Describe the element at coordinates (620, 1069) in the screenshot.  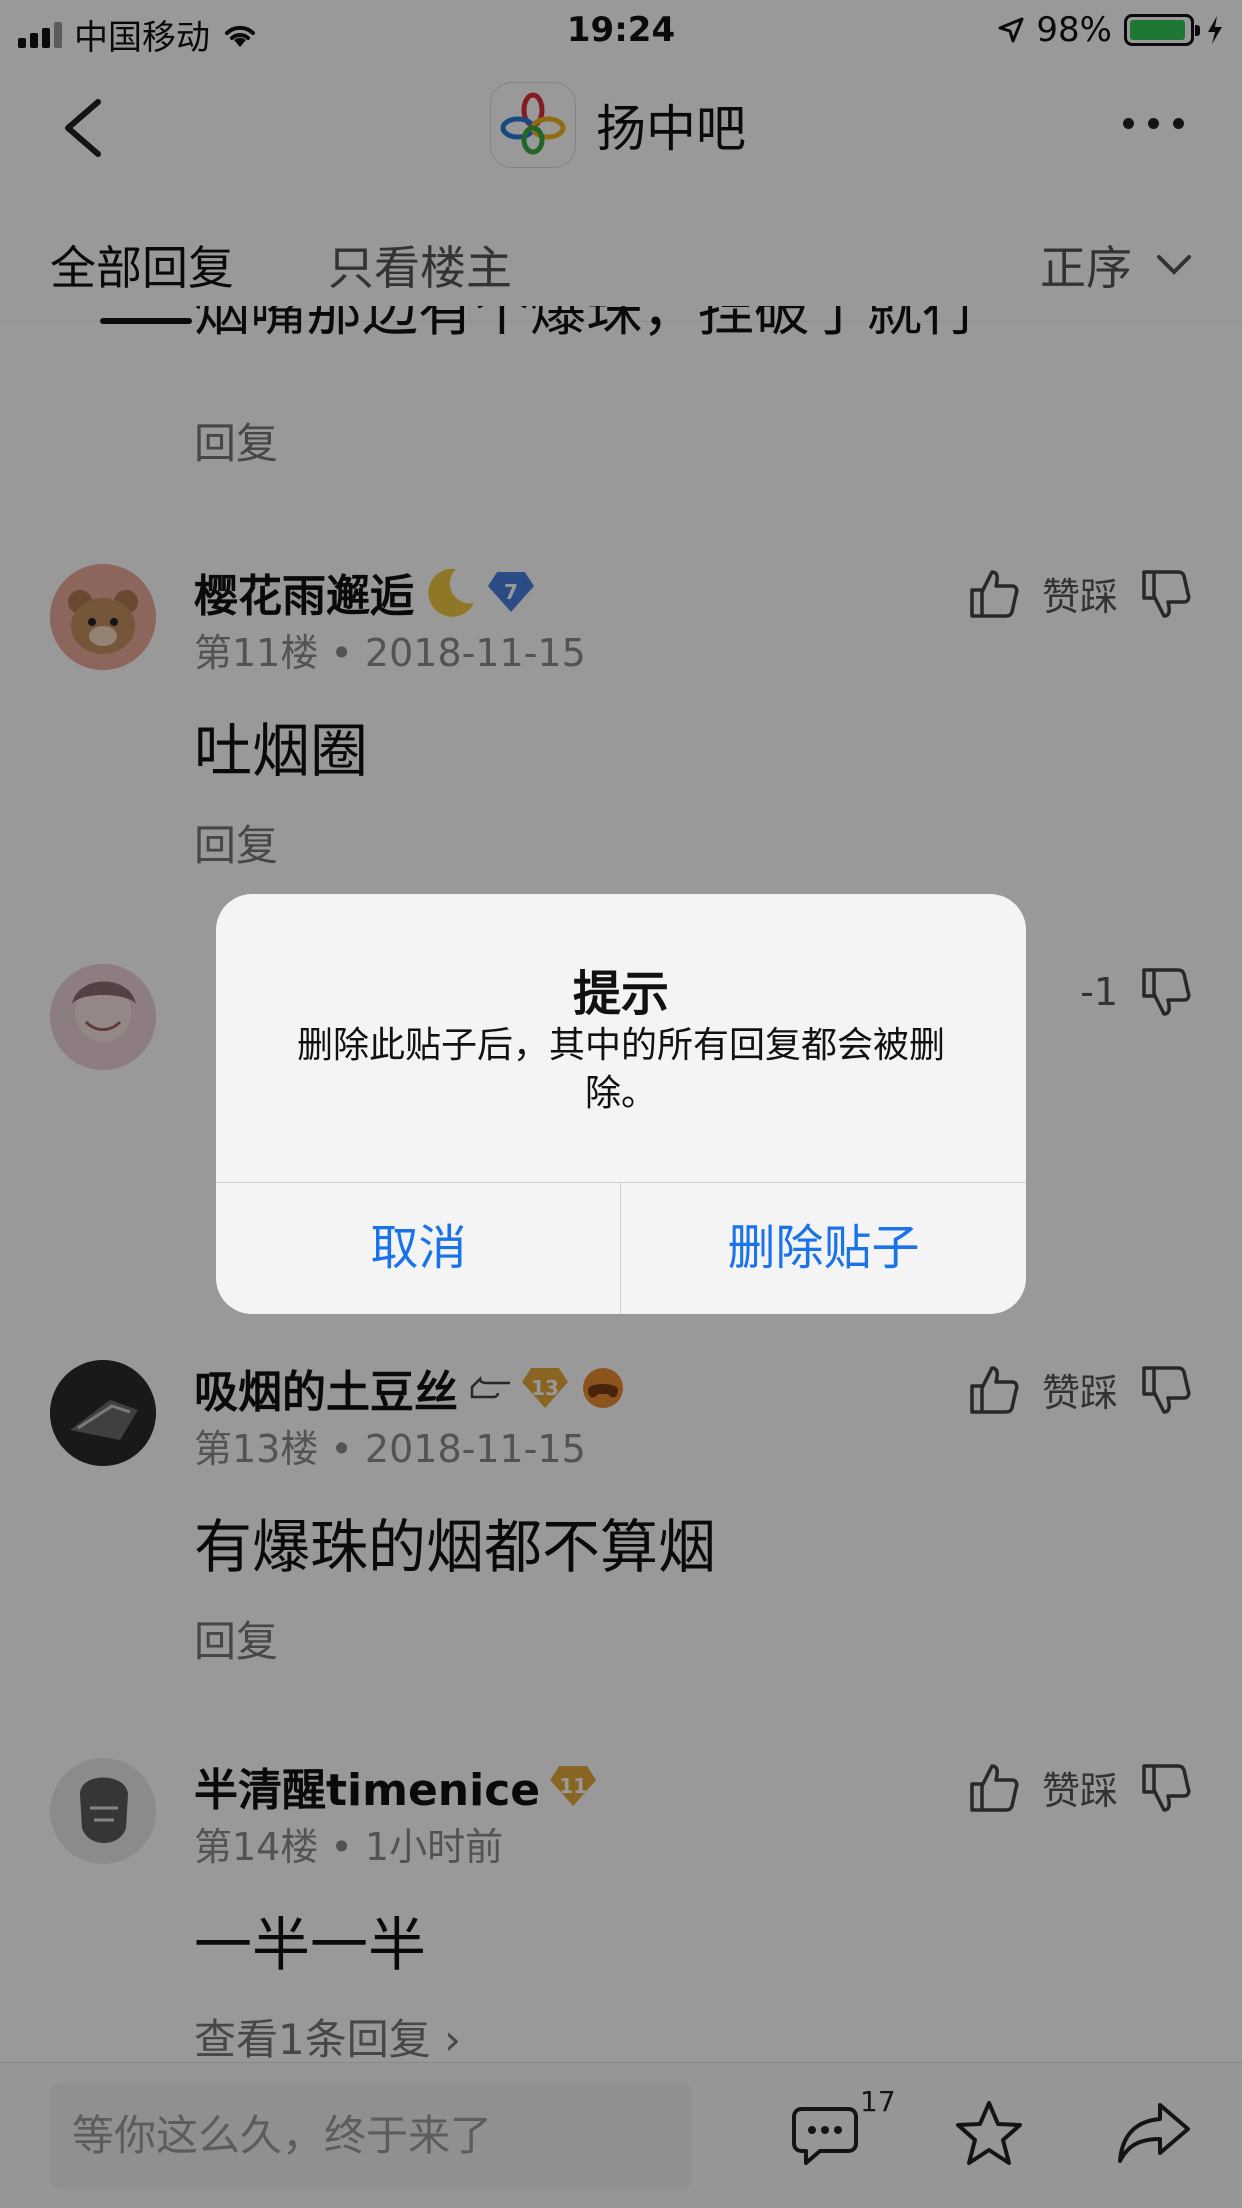
I see `dialog-message: 删除此贴子后，其中的所有回复都会被删除。` at that location.